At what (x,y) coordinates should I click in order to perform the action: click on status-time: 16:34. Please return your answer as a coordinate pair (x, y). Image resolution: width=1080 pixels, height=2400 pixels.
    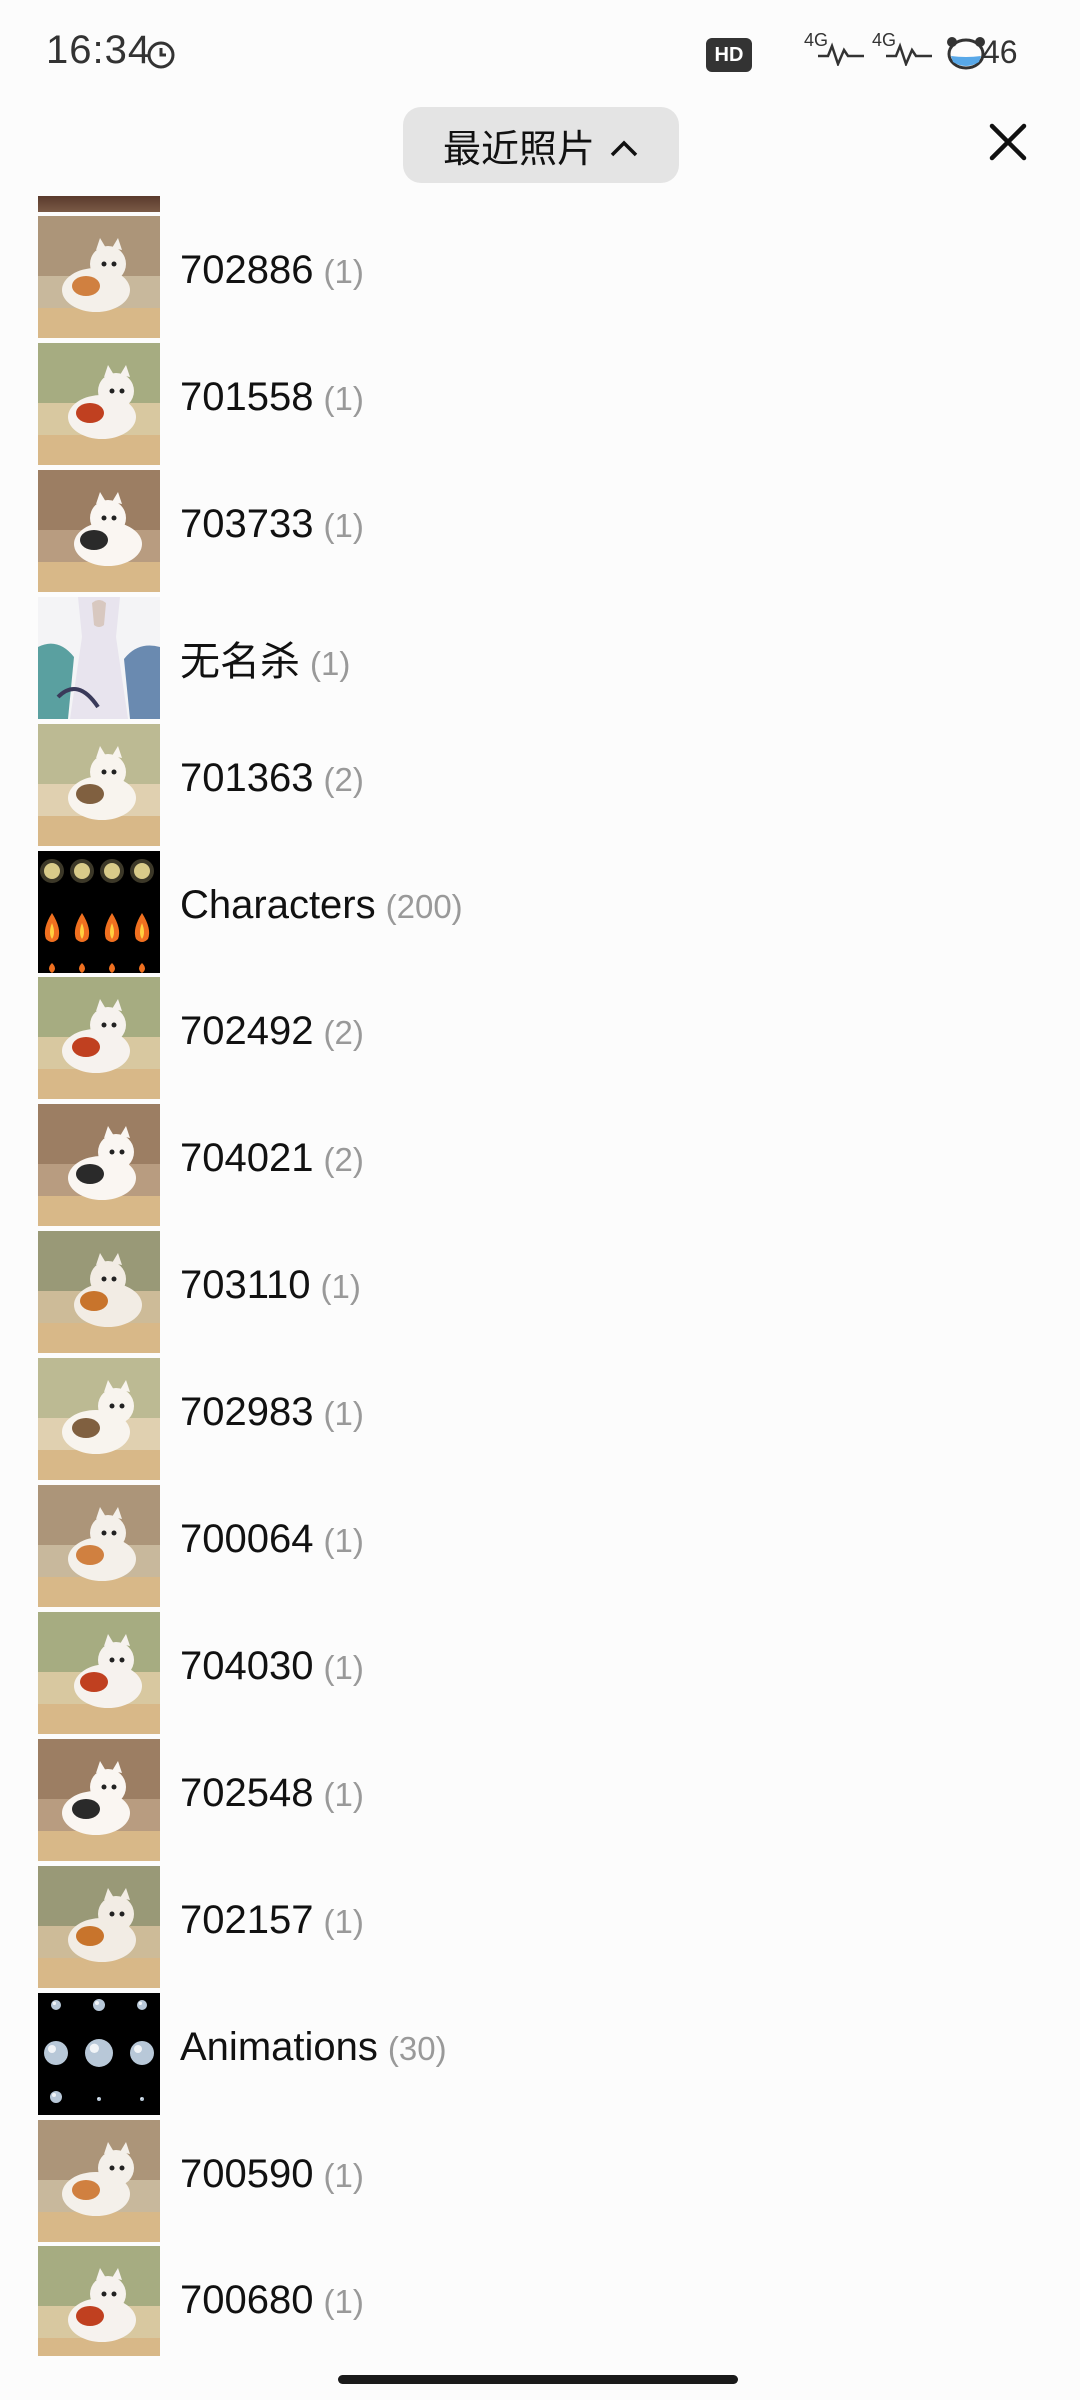
    Looking at the image, I should click on (99, 50).